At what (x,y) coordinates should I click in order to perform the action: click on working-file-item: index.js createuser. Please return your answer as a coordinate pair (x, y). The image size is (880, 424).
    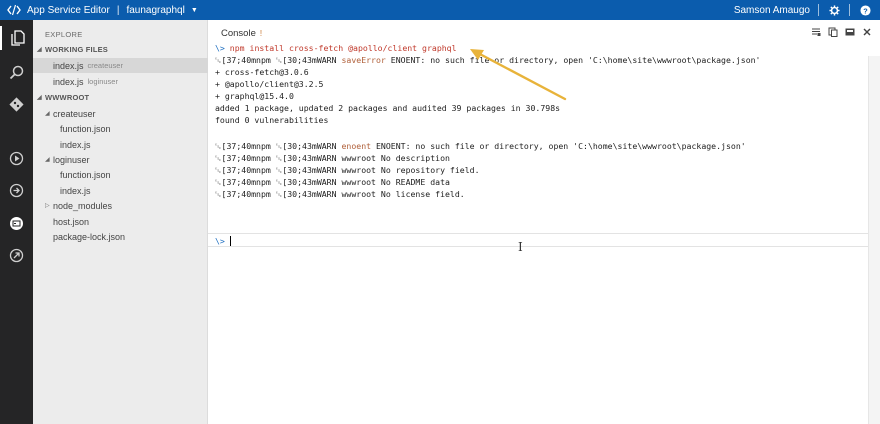
    Looking at the image, I should click on (120, 65).